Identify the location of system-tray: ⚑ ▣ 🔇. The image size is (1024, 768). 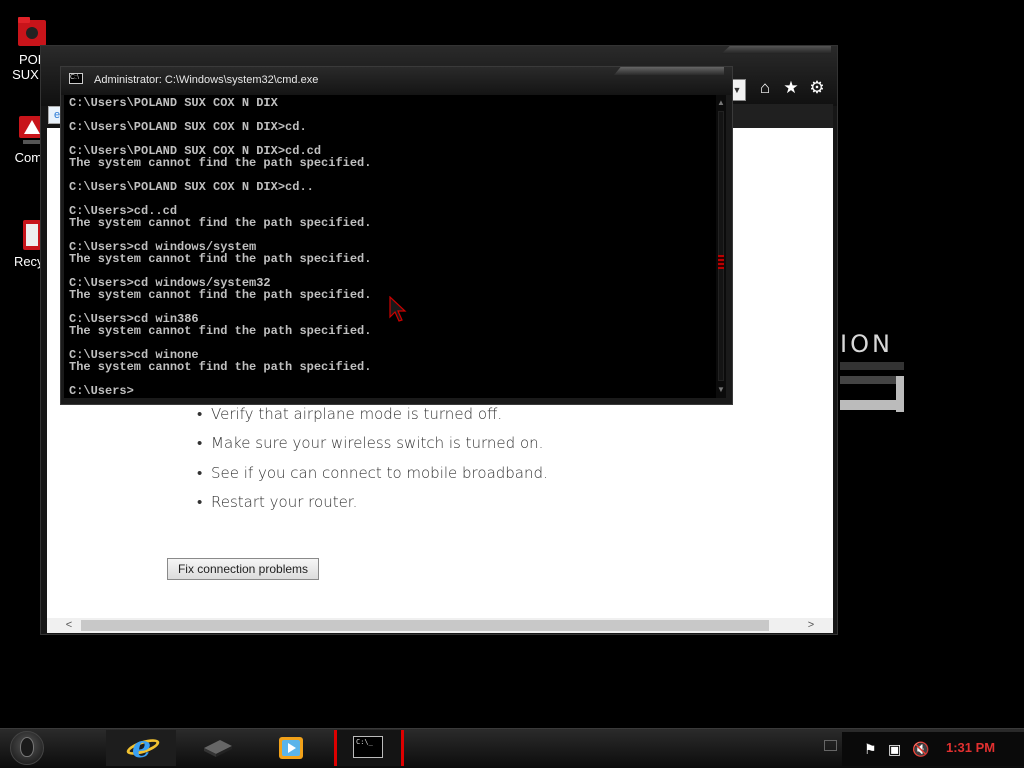
(933, 749).